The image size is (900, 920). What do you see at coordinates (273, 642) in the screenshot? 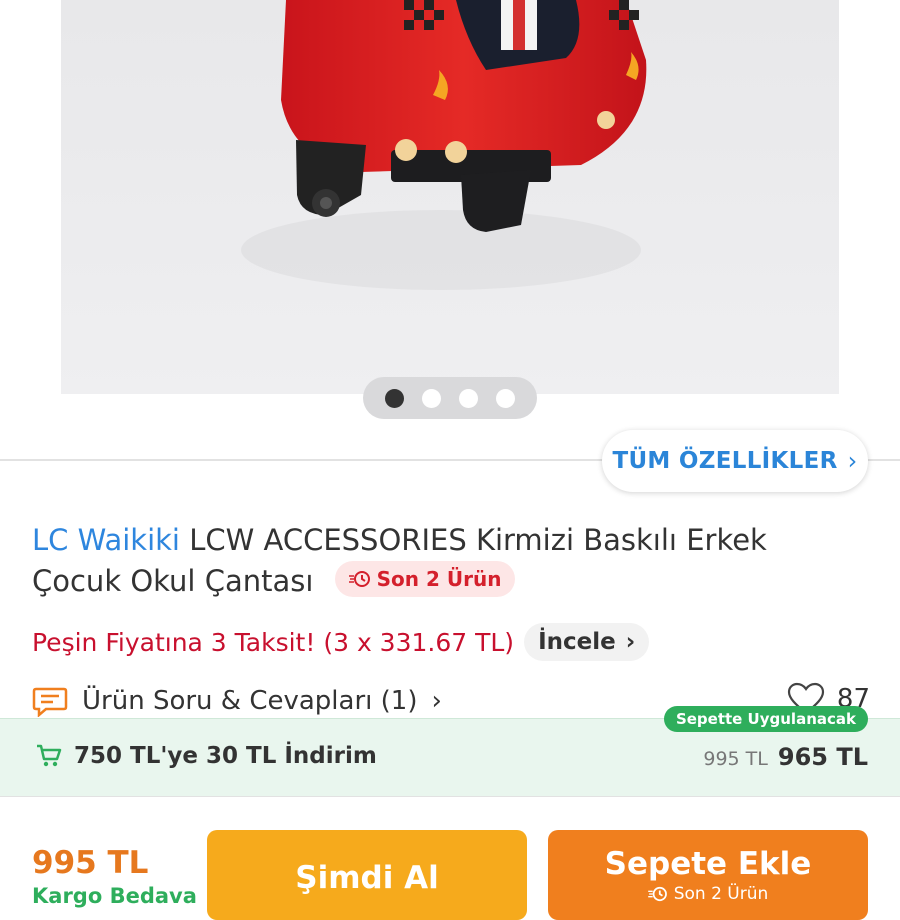
I see `installment-text: Peşin Fiyatına 3 Taksit! (3 x 331.67 TL)` at bounding box center [273, 642].